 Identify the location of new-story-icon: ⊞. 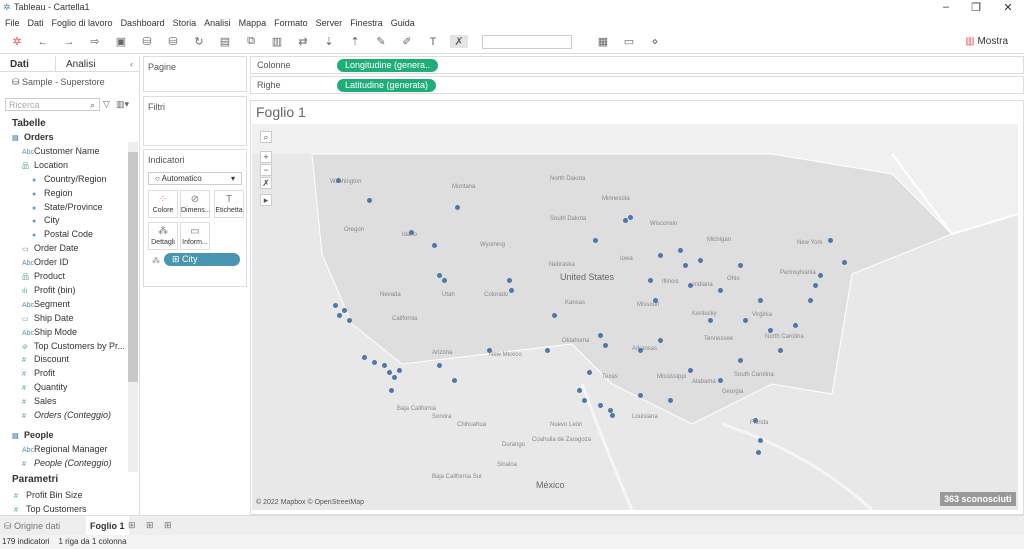
(168, 525).